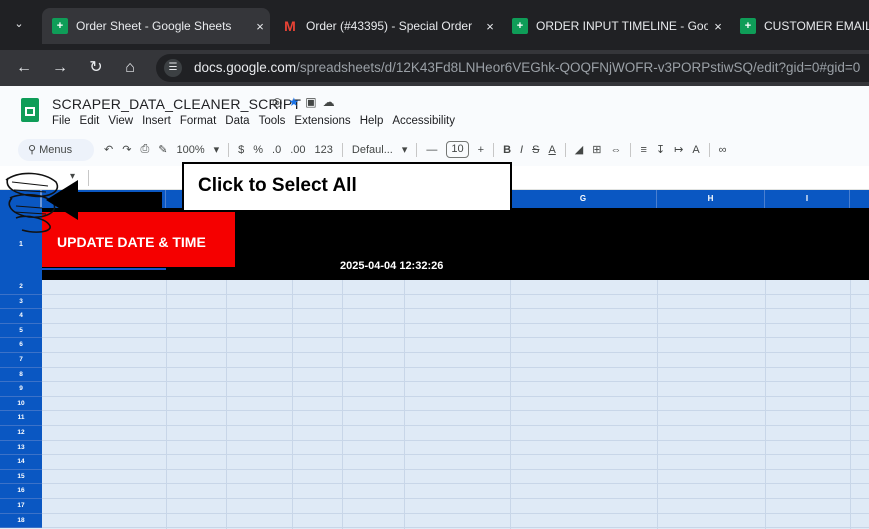 The height and width of the screenshot is (529, 869). I want to click on site-info-icon: ☰, so click(173, 68).